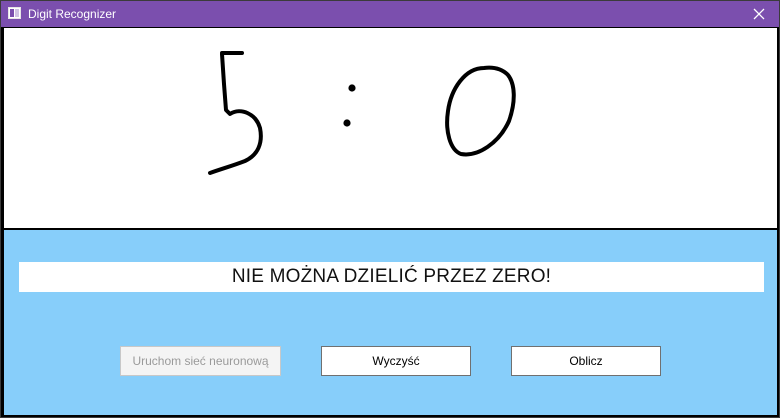 This screenshot has height=418, width=780. What do you see at coordinates (352, 88) in the screenshot?
I see `stroke-colon-top` at bounding box center [352, 88].